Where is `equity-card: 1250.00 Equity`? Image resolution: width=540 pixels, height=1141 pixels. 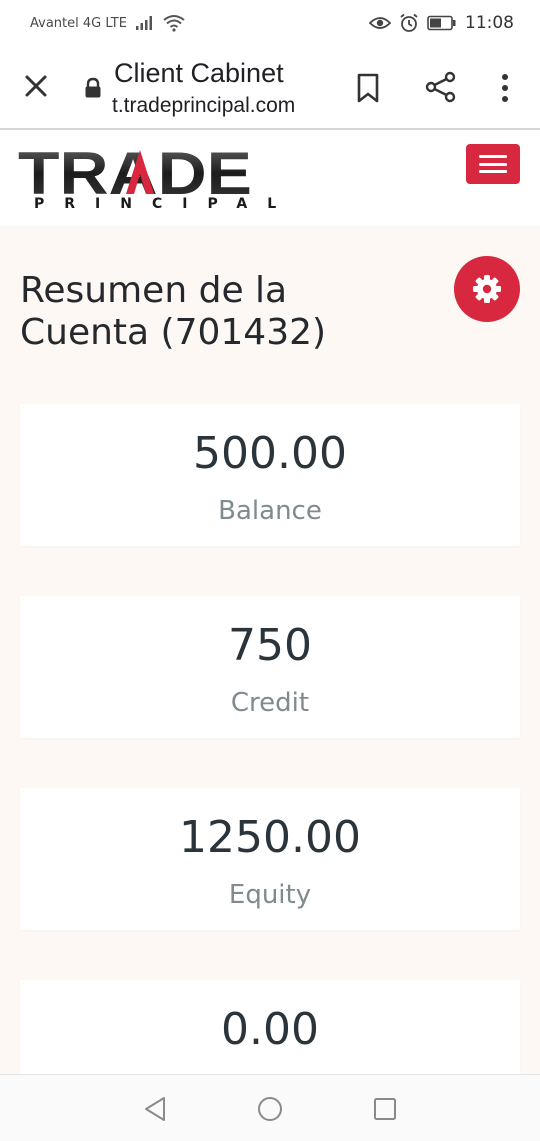 equity-card: 1250.00 Equity is located at coordinates (270, 859).